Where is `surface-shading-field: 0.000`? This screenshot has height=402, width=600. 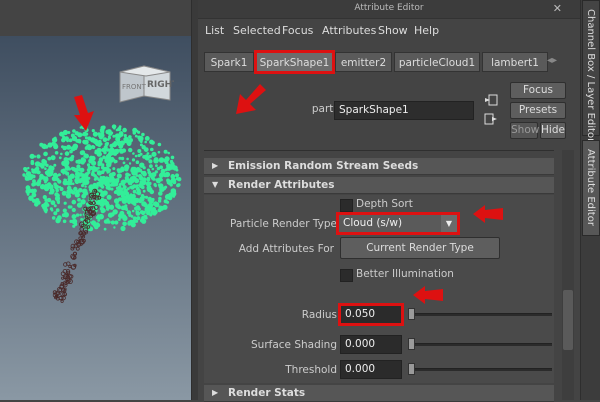
surface-shading-field: 0.000 is located at coordinates (371, 344).